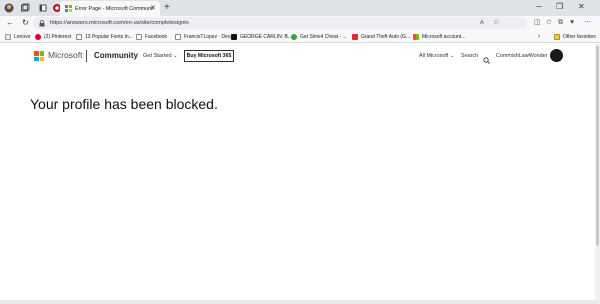  What do you see at coordinates (575, 36) in the screenshot?
I see `other-favorites: Other favorites` at bounding box center [575, 36].